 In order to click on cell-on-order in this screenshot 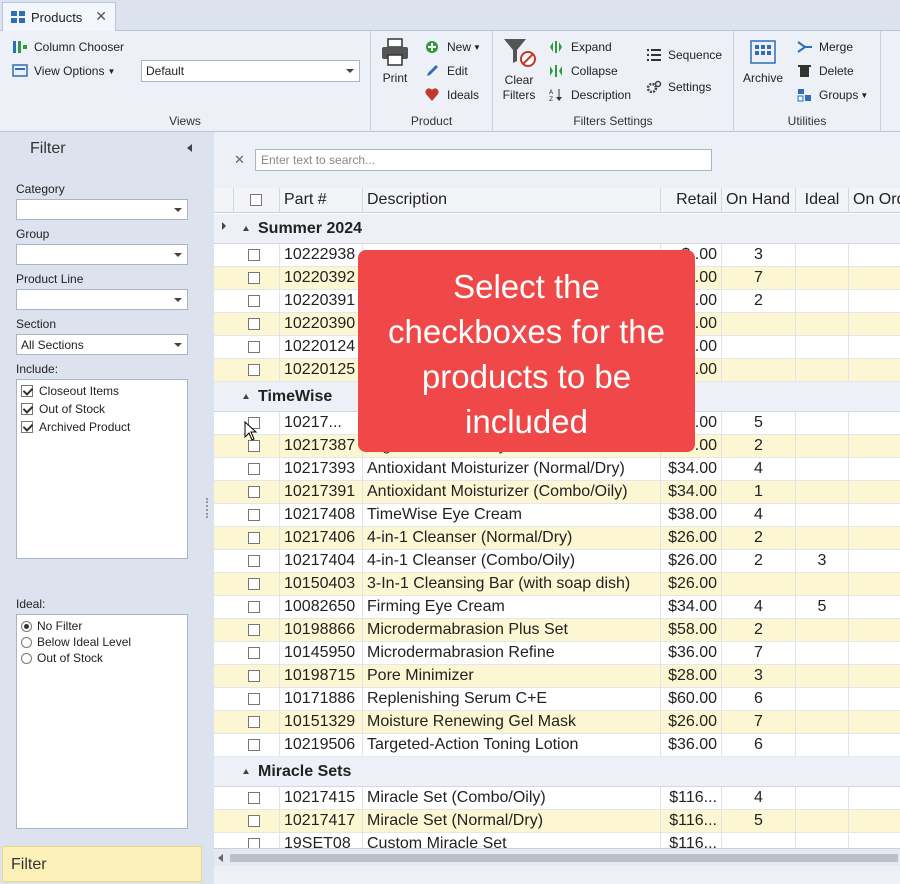, I will do `click(874, 561)`.